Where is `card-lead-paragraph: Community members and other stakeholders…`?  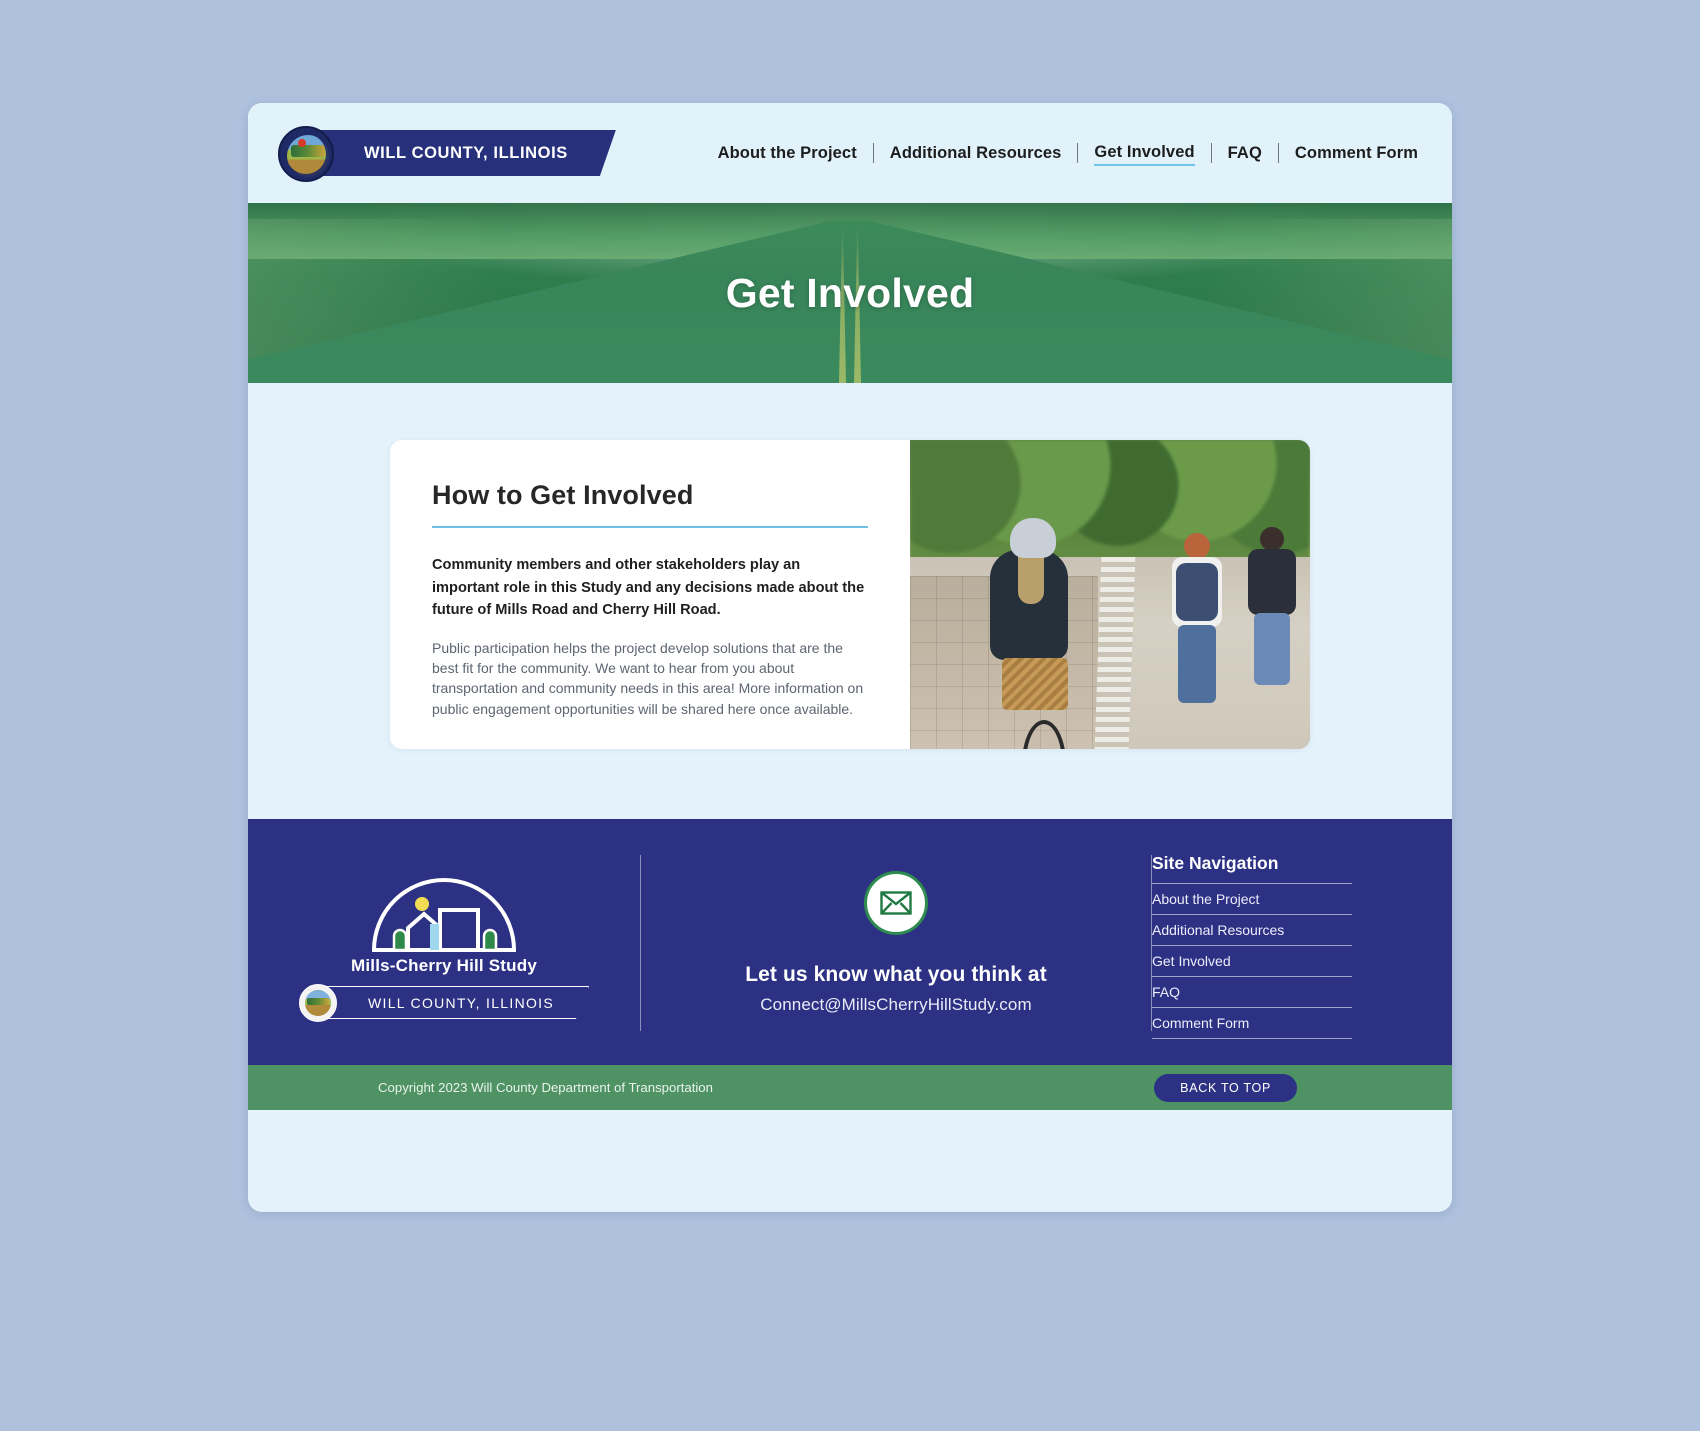 card-lead-paragraph: Community members and other stakeholders… is located at coordinates (648, 588).